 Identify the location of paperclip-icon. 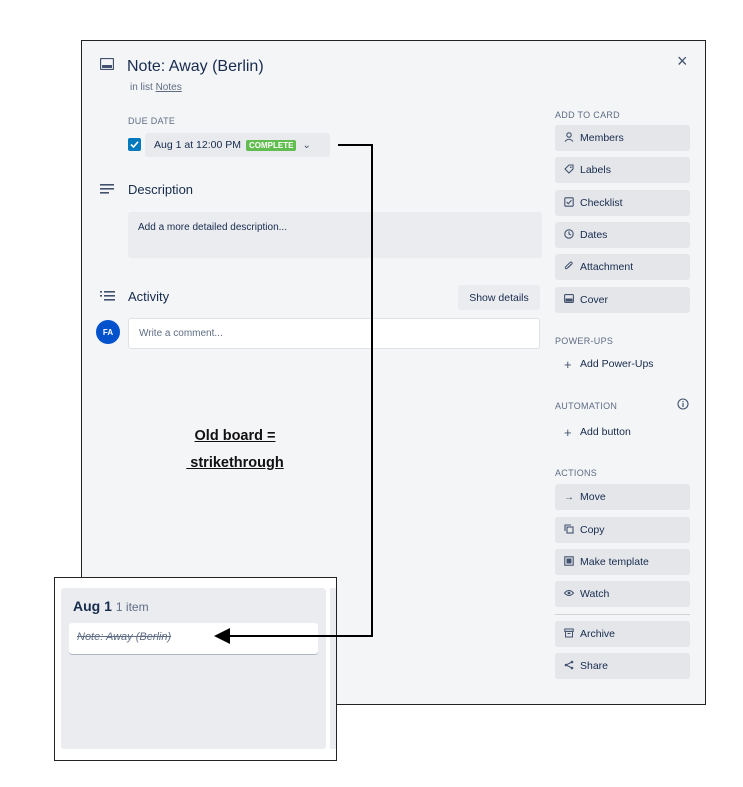
(572, 267).